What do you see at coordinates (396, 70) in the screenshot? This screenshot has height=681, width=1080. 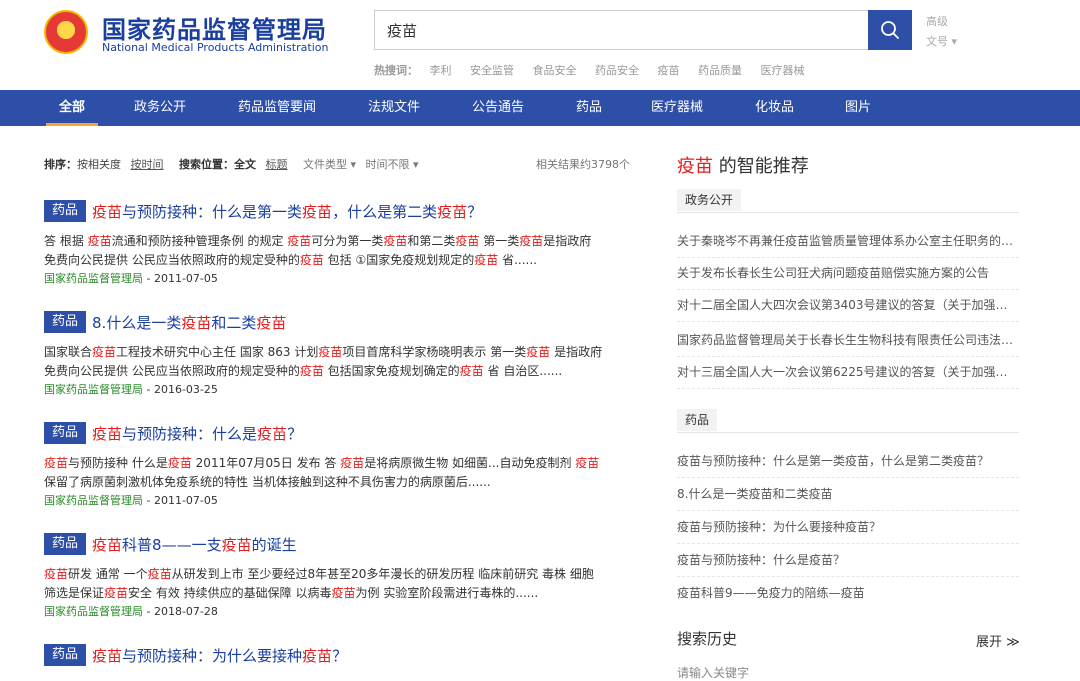 I see `hot-words-label: 热搜词：` at bounding box center [396, 70].